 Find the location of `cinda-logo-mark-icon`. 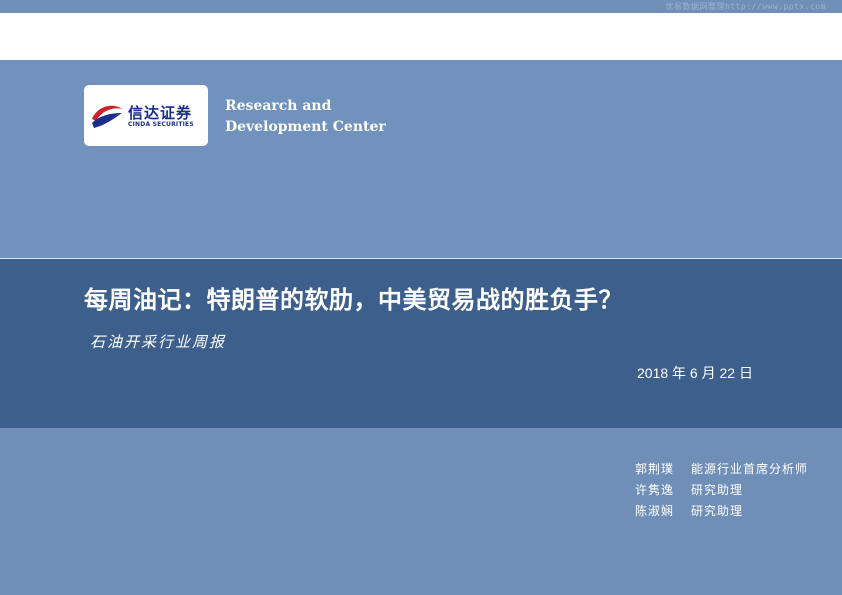

cinda-logo-mark-icon is located at coordinates (107, 116).